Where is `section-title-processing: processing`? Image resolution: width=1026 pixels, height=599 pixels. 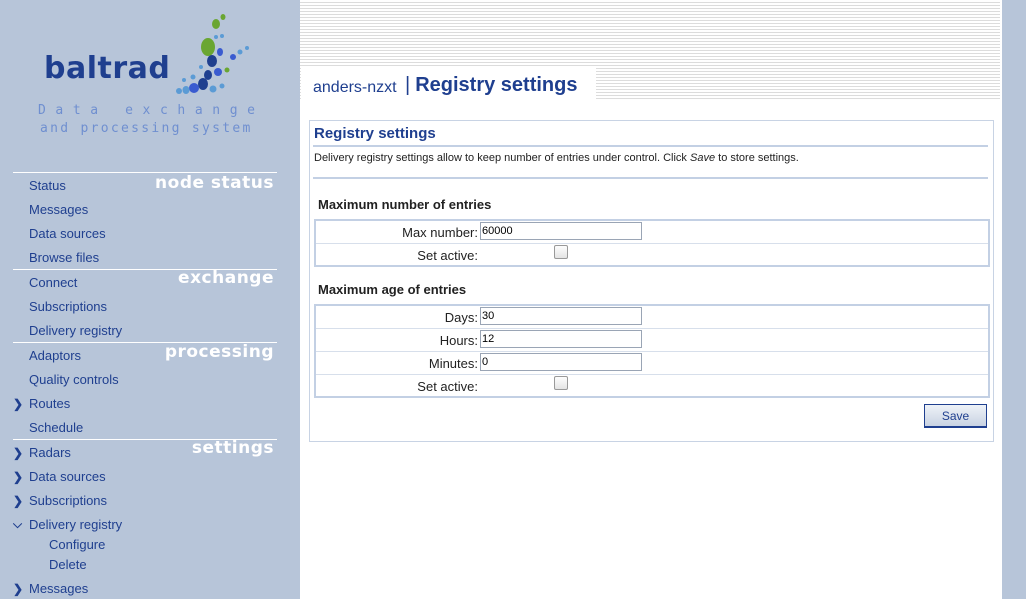 section-title-processing: processing is located at coordinates (219, 352).